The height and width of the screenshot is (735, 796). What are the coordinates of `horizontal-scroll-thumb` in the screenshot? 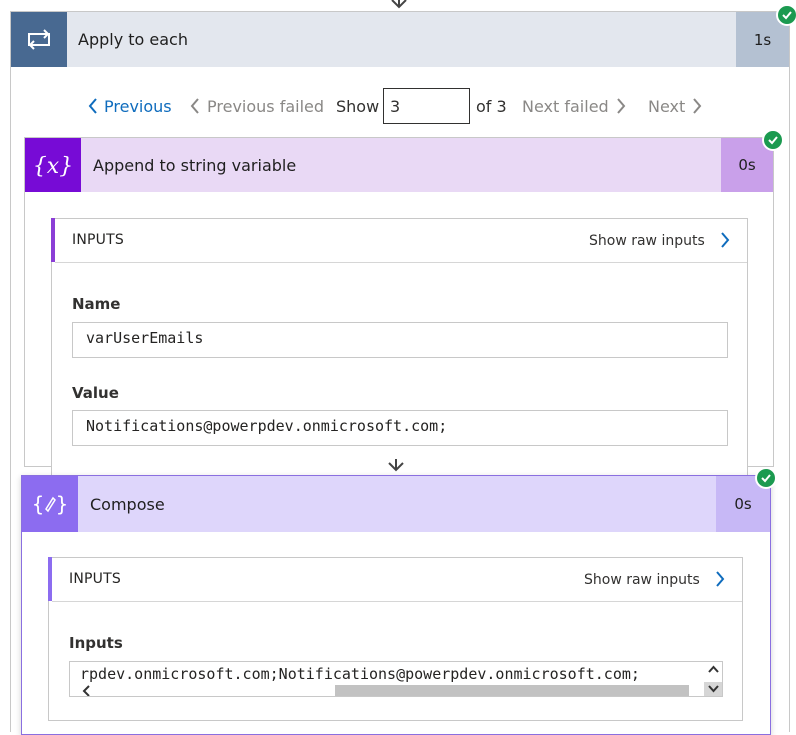 It's located at (512, 690).